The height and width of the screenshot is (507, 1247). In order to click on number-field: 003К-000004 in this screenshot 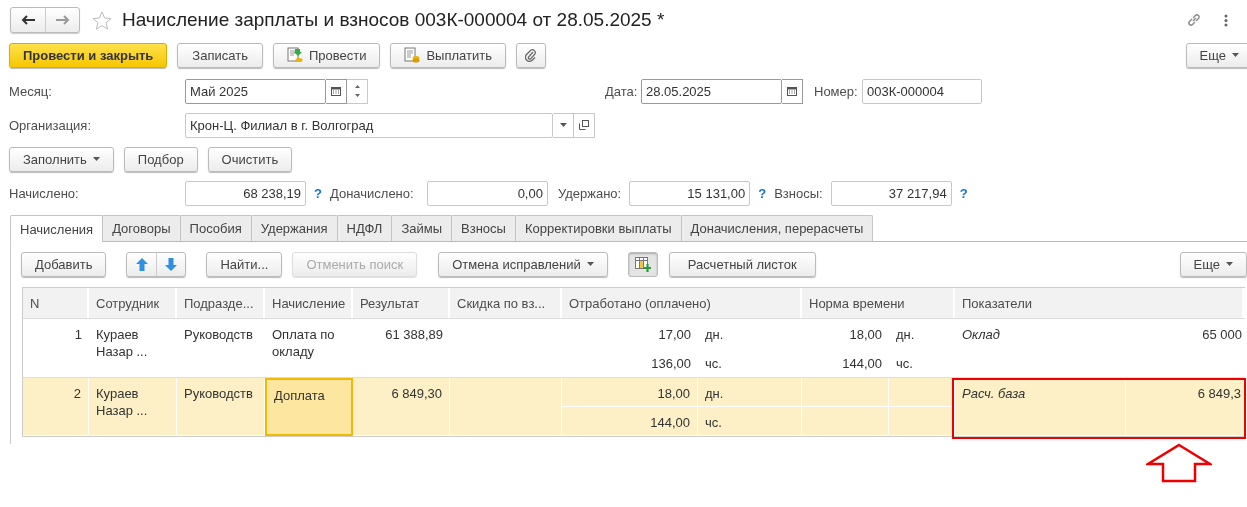, I will do `click(922, 91)`.